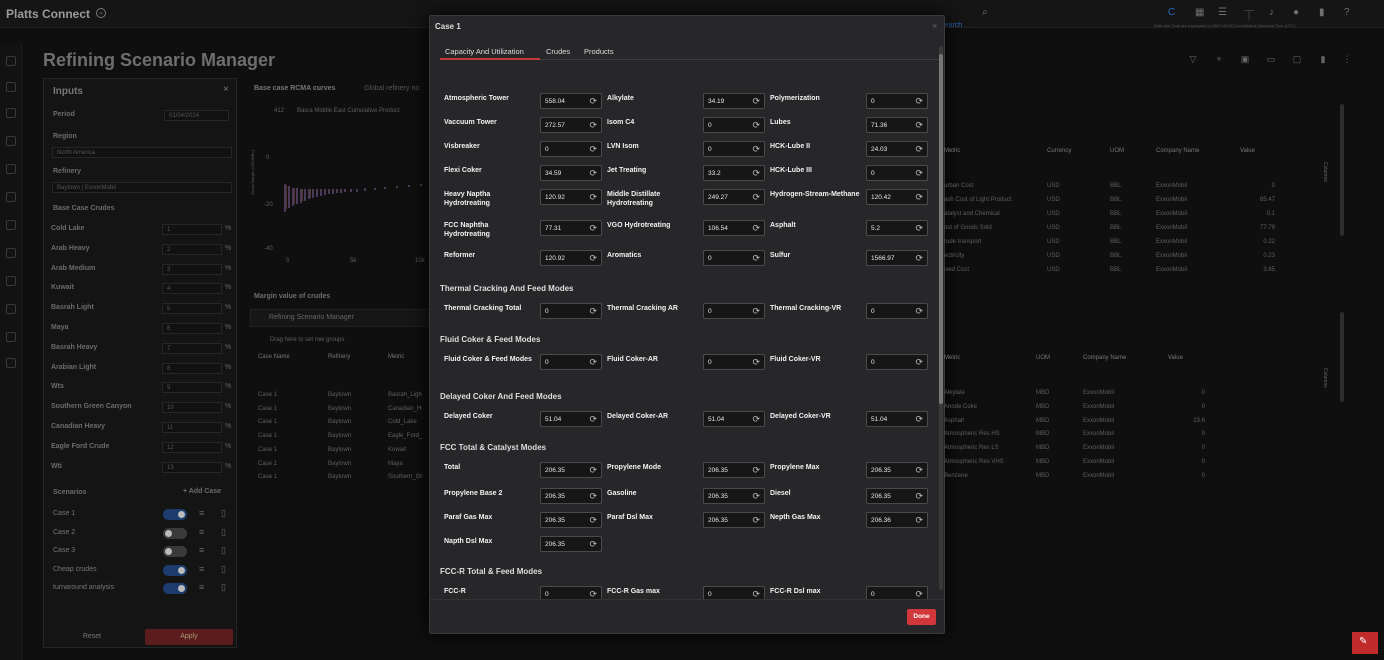  What do you see at coordinates (1271, 12) in the screenshot?
I see `bell-icon: ♪` at bounding box center [1271, 12].